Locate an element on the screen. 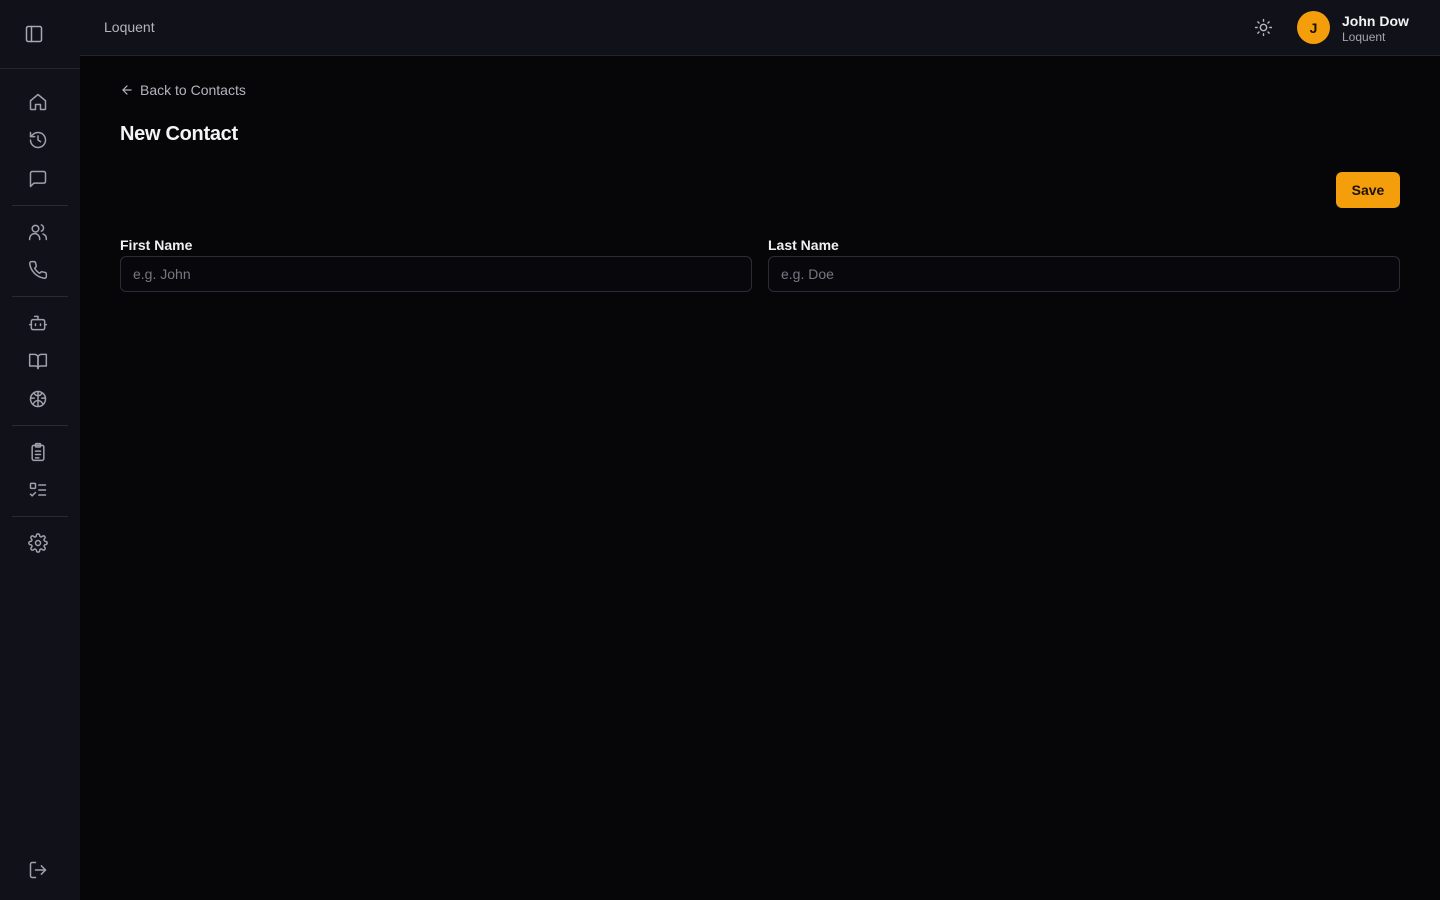 This screenshot has width=1440, height=900. sun-icon is located at coordinates (1263, 27).